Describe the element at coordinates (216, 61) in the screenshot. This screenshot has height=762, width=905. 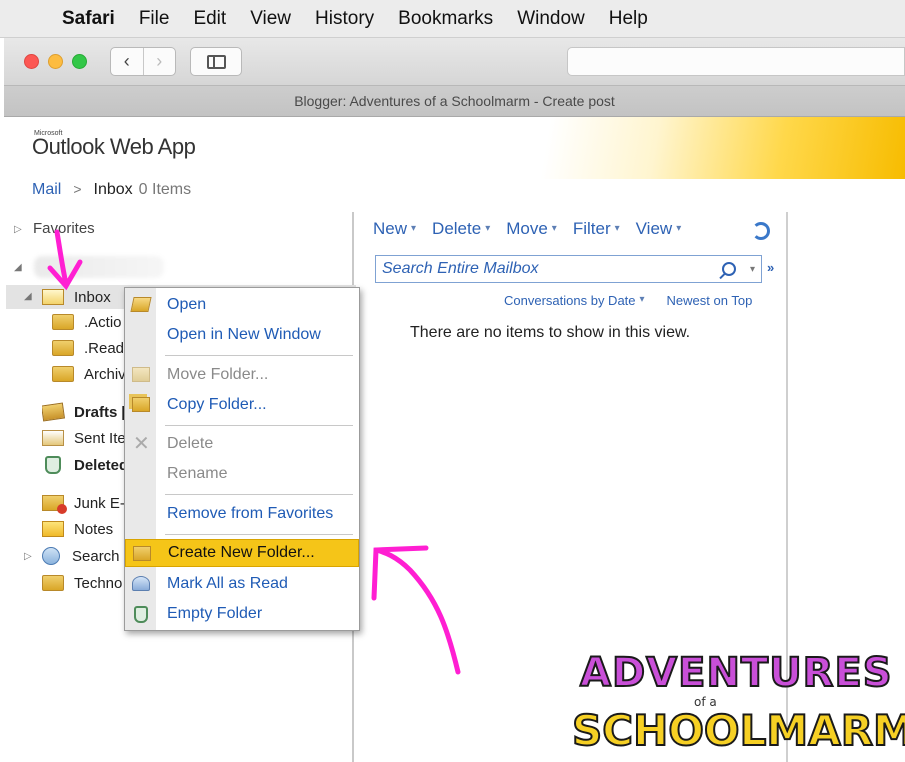
I see `sidebar-toggle-button` at that location.